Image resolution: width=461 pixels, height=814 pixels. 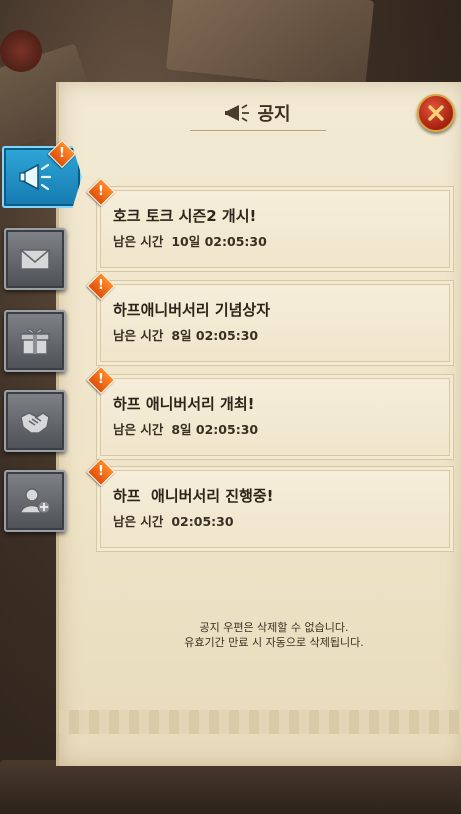 I want to click on notice-item: 하프 애니버서리 개최! 남은 시간 8일 02:05:30, so click(x=275, y=417).